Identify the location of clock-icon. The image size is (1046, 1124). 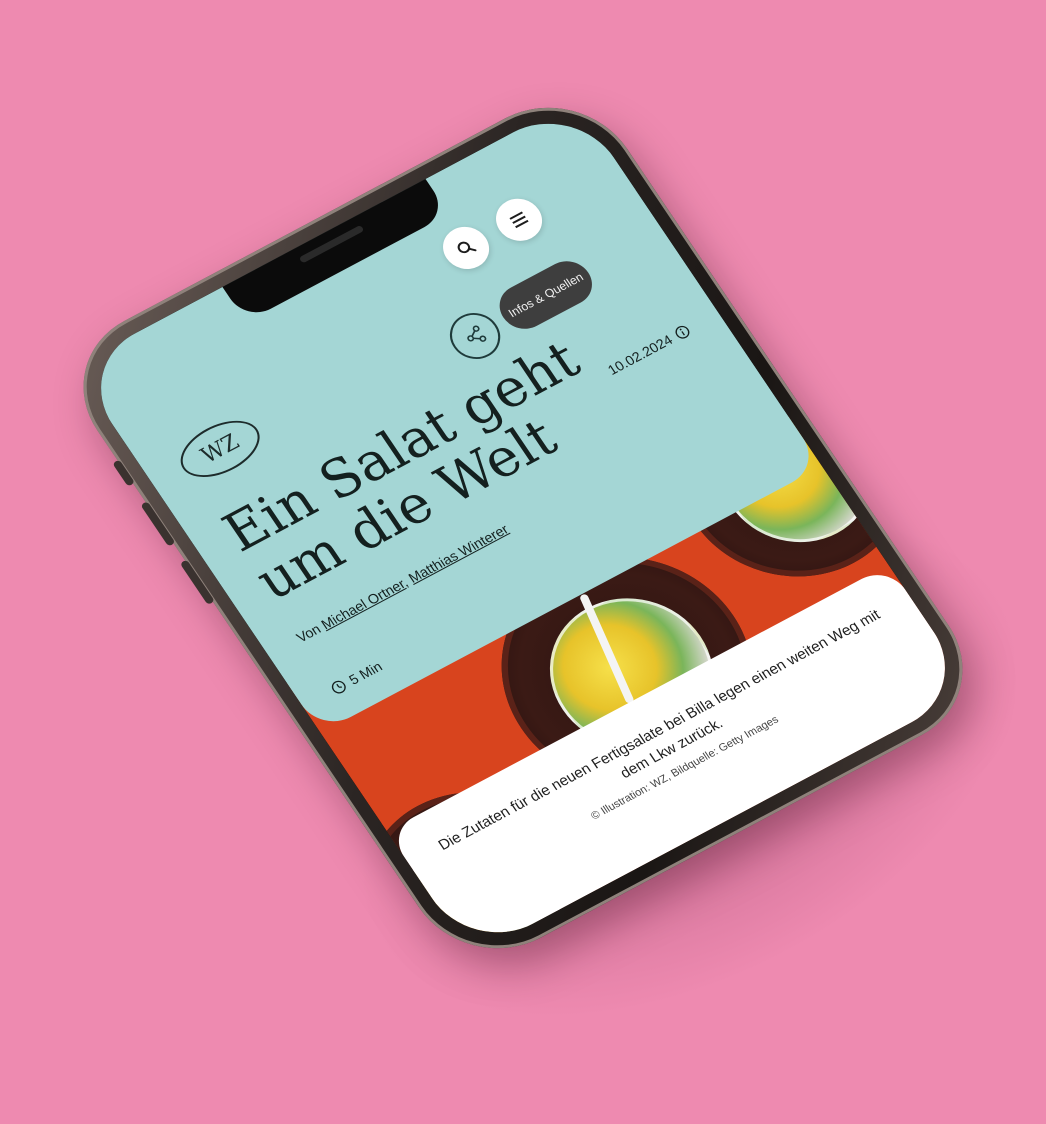
(338, 687).